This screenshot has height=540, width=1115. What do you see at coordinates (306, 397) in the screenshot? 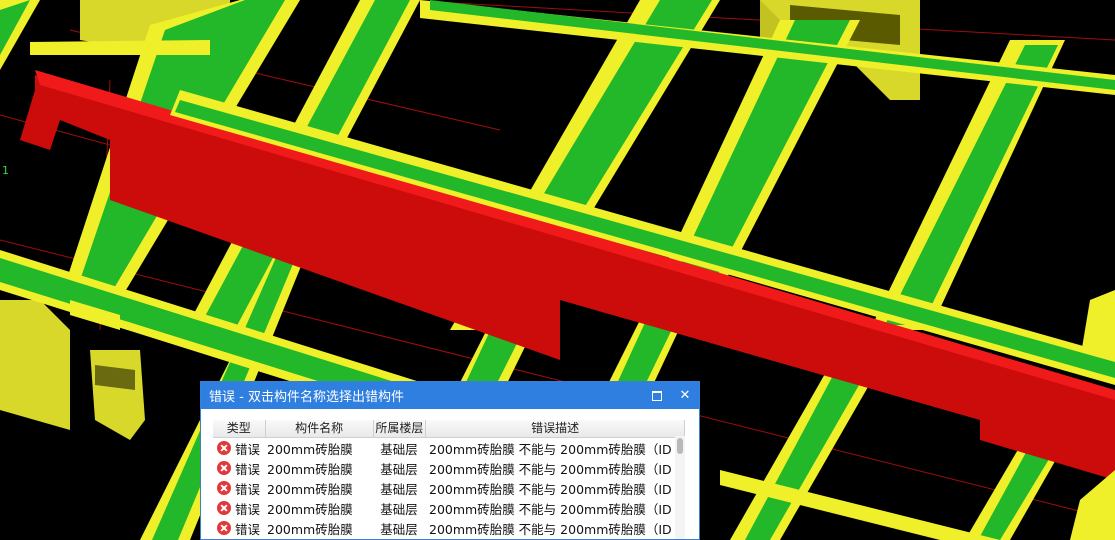
I see `dialog-title: 错误 - 双击构件名称选择出错构件` at bounding box center [306, 397].